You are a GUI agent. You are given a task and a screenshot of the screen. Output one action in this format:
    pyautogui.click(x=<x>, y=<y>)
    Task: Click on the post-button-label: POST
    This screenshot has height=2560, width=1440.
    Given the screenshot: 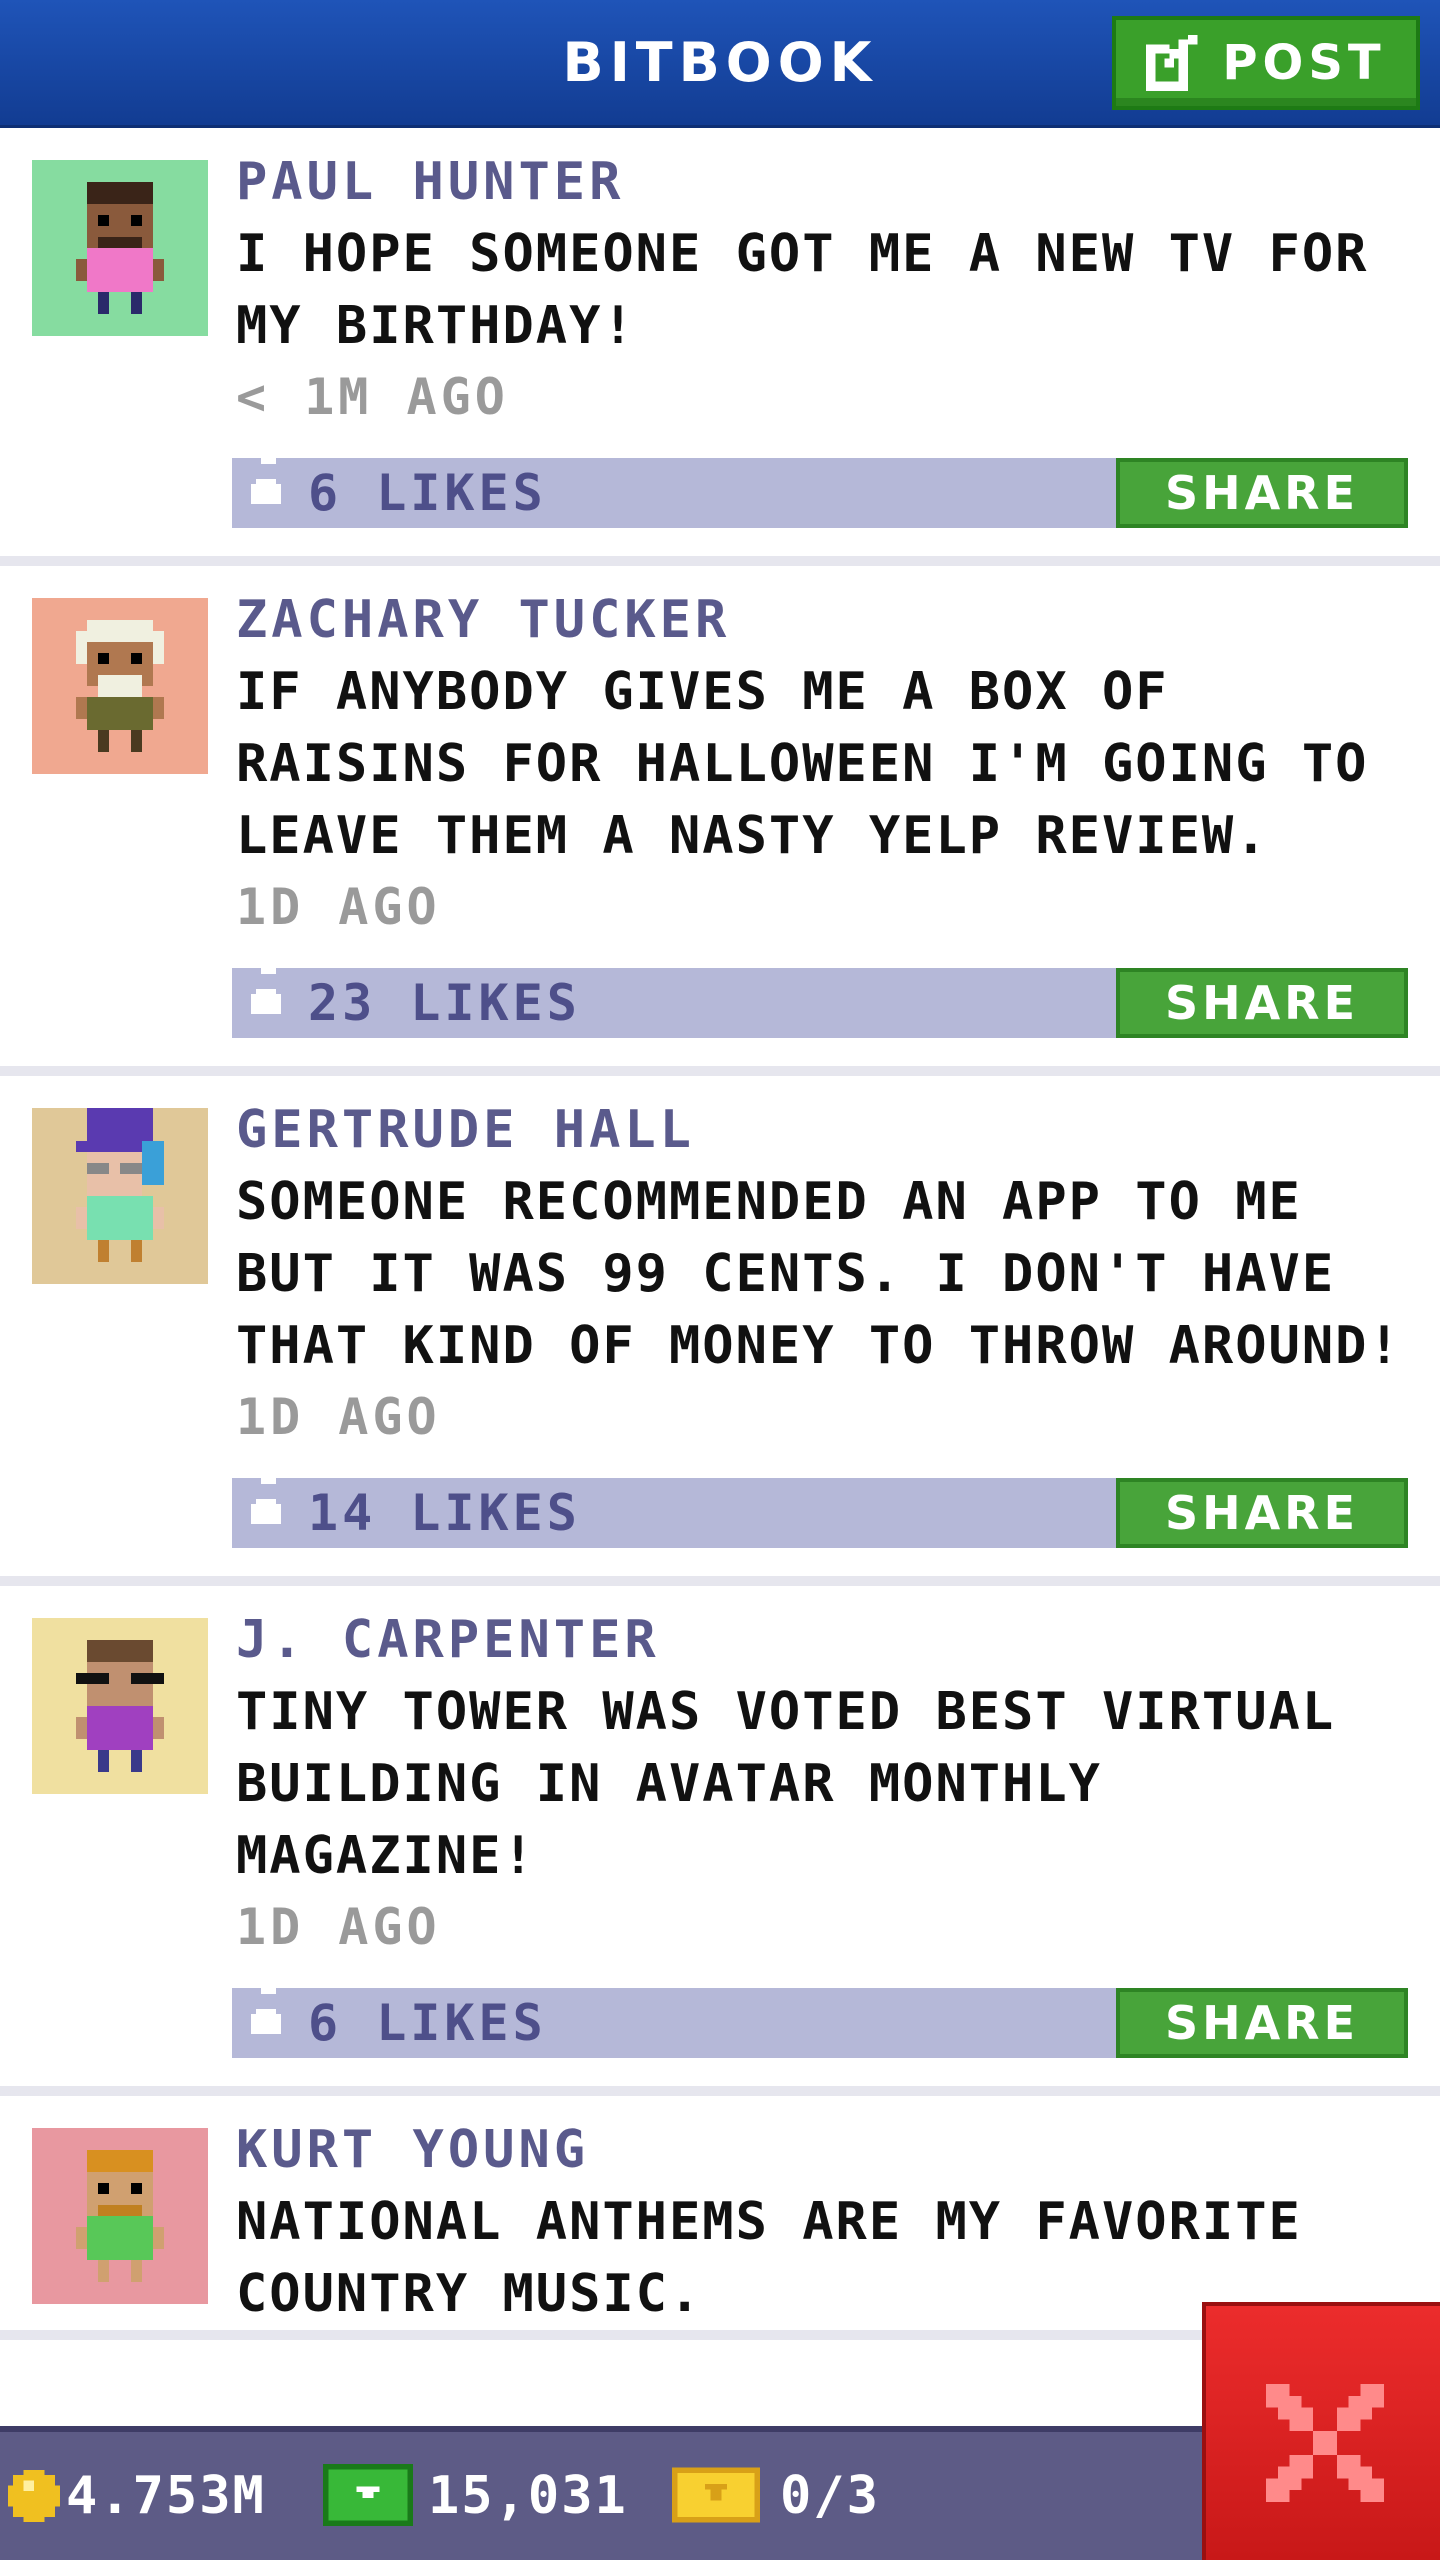 What is the action you would take?
    pyautogui.click(x=1304, y=63)
    